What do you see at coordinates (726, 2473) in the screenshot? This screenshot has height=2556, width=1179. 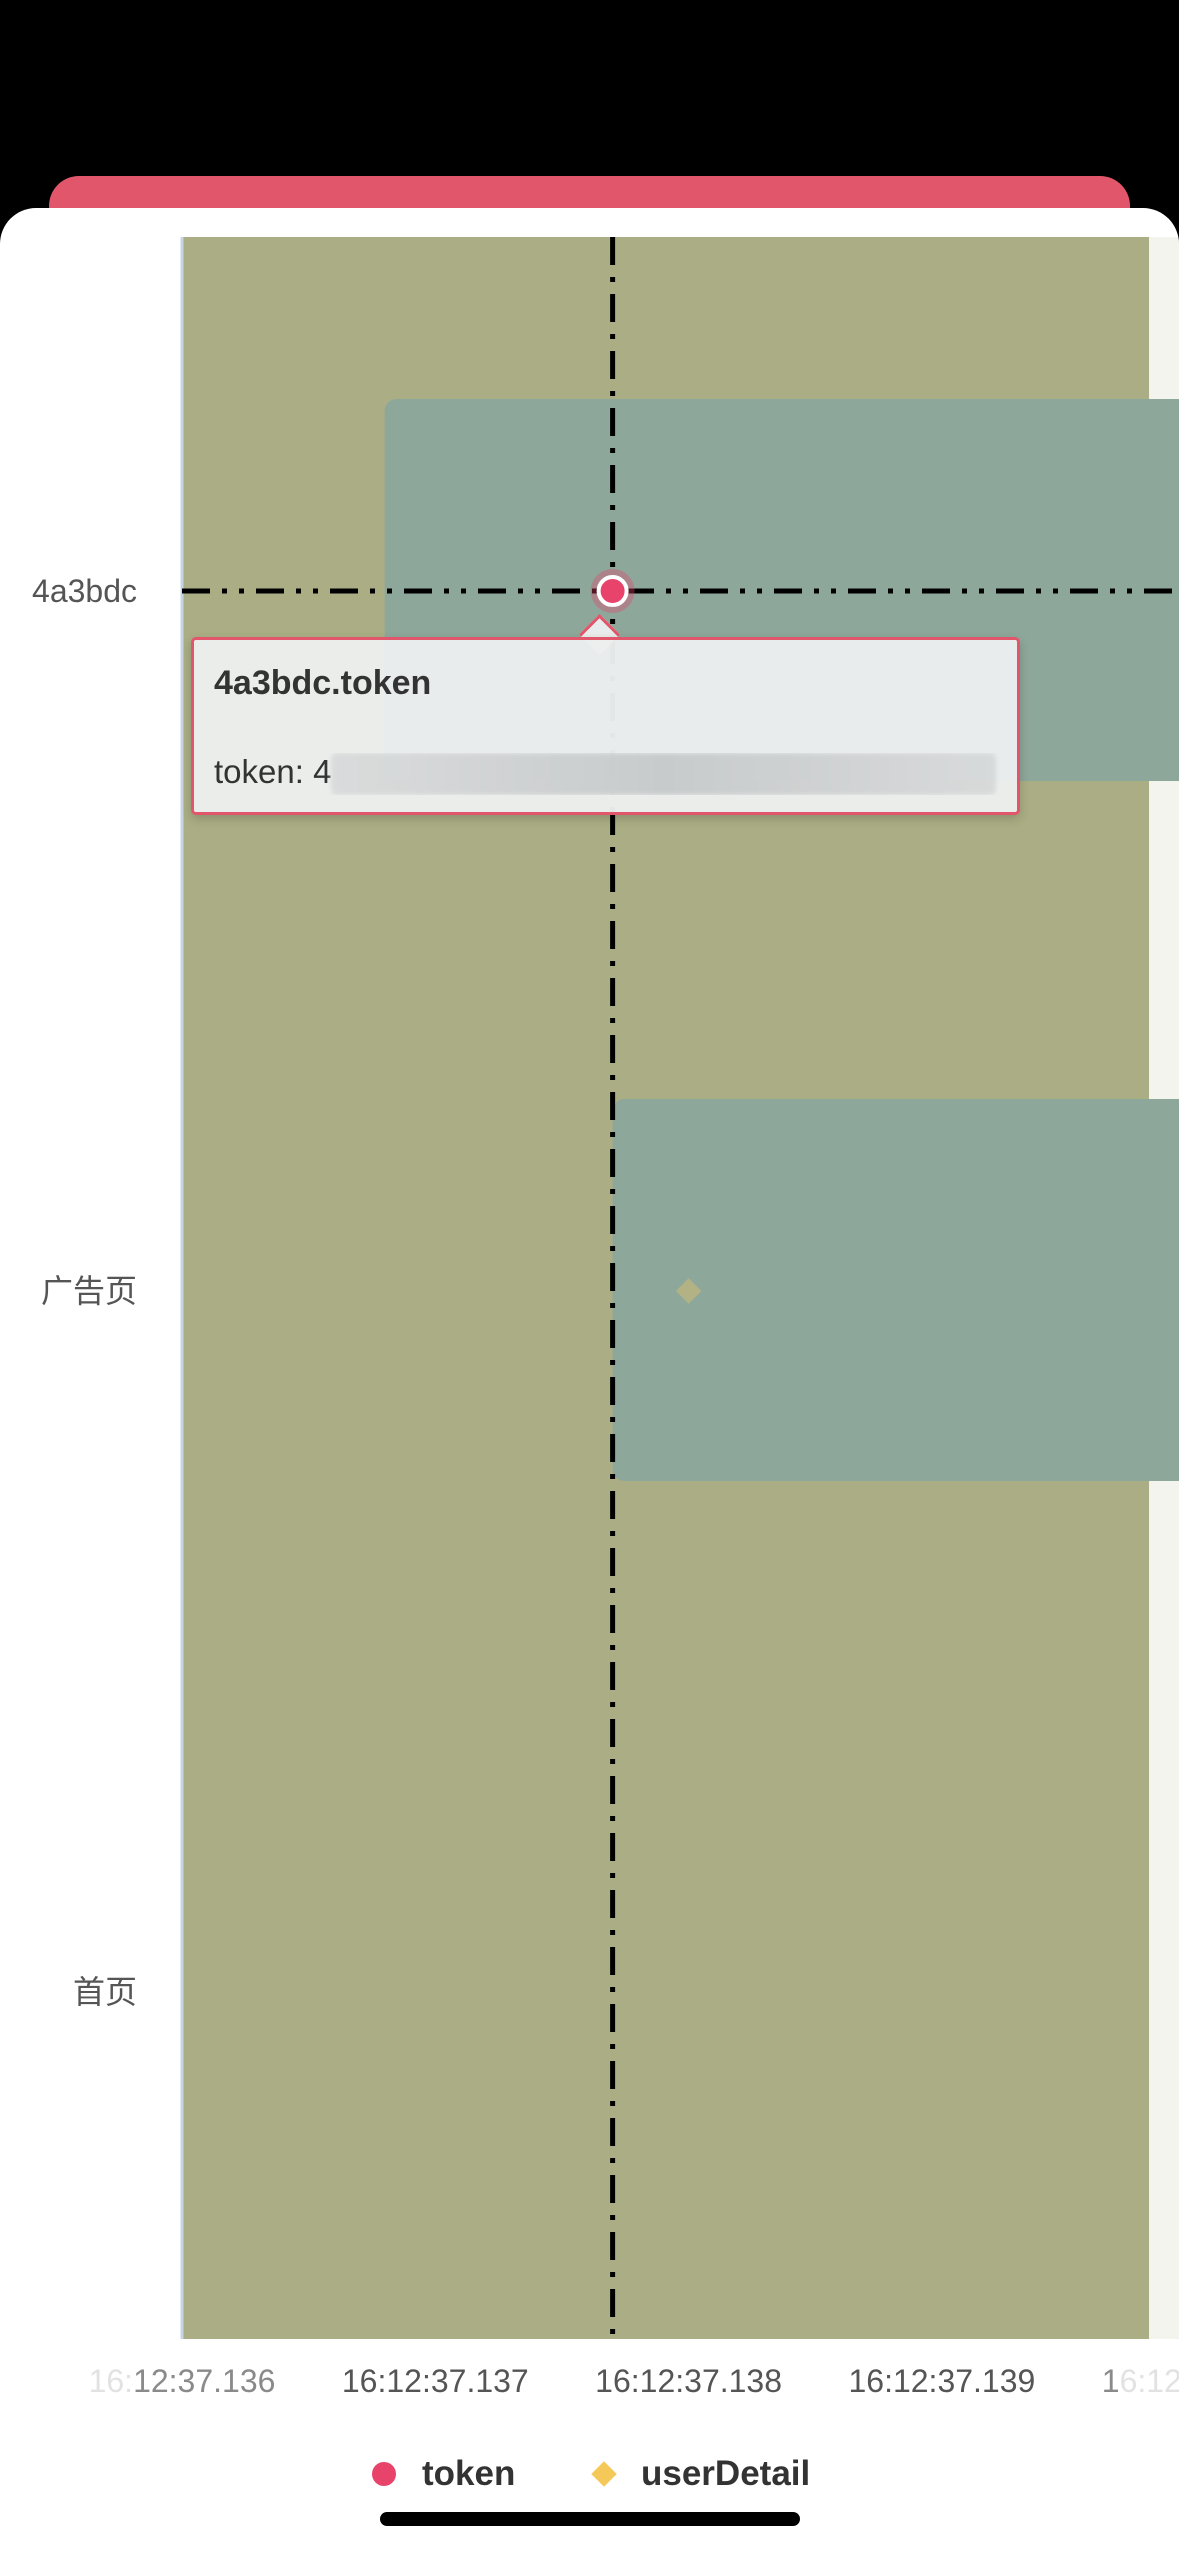 I see `legend-userdetail-label: userDetail` at bounding box center [726, 2473].